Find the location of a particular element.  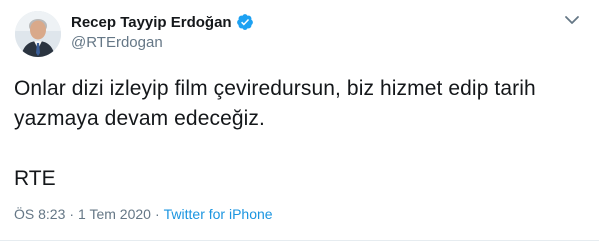

author-handle: @RTErdogan is located at coordinates (117, 42).